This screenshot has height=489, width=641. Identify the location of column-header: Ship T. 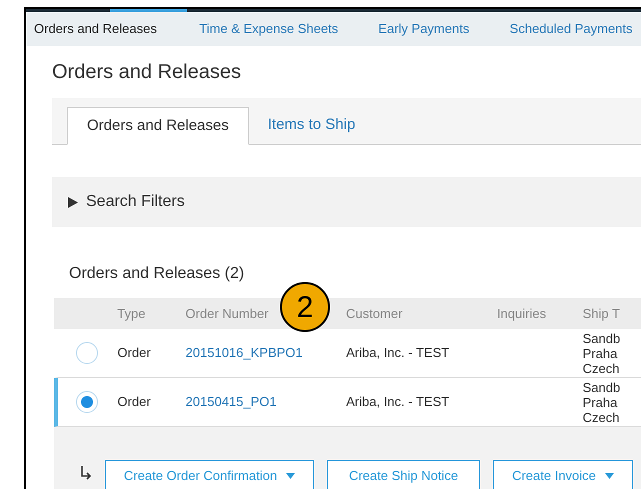
(601, 313).